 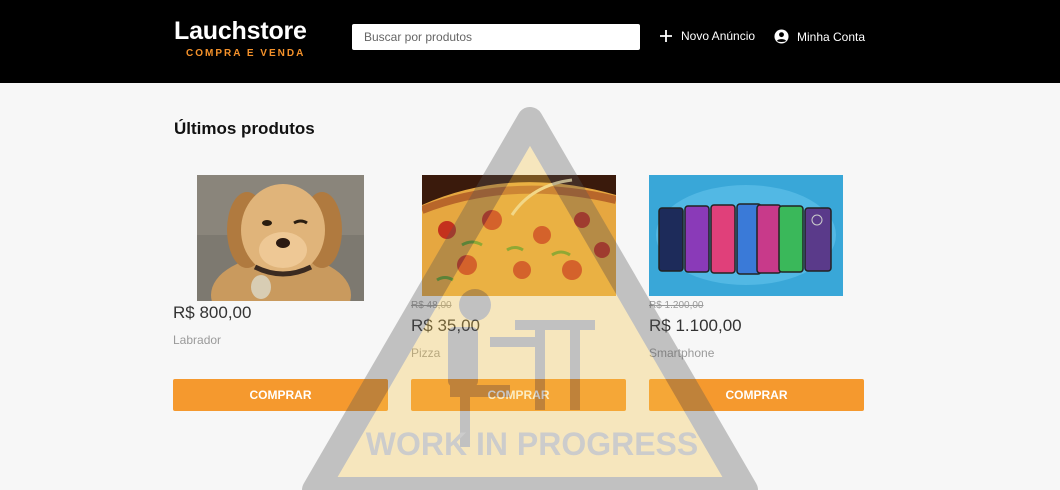 I want to click on old-price: R$ 48,00, so click(x=431, y=305).